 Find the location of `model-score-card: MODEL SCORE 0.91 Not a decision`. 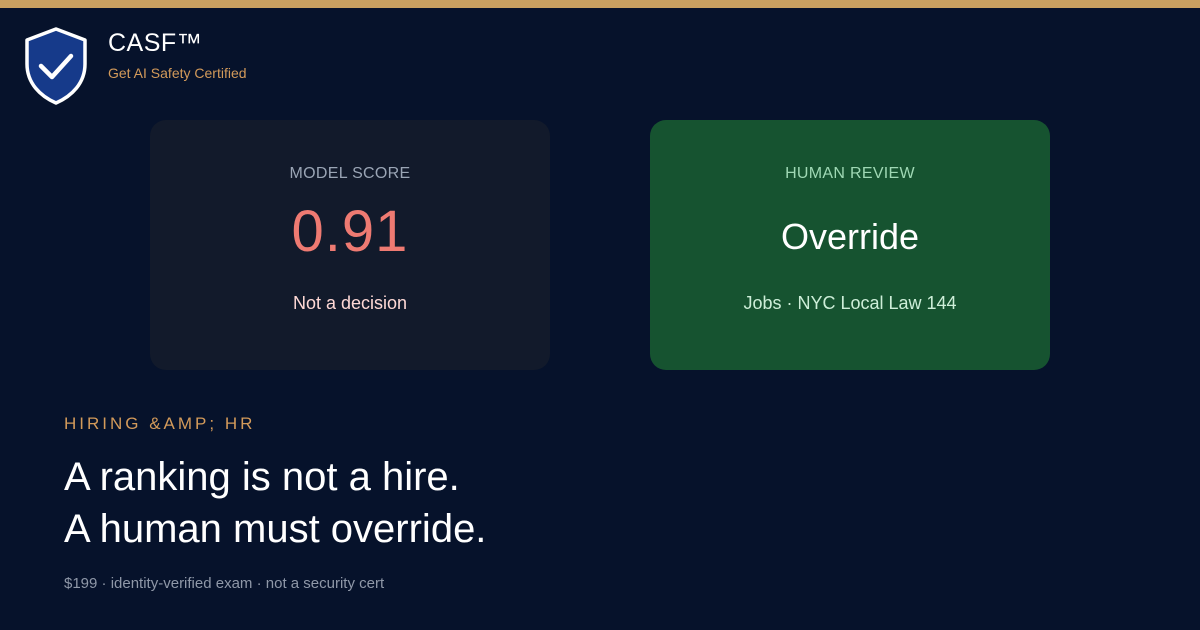

model-score-card: MODEL SCORE 0.91 Not a decision is located at coordinates (350, 245).